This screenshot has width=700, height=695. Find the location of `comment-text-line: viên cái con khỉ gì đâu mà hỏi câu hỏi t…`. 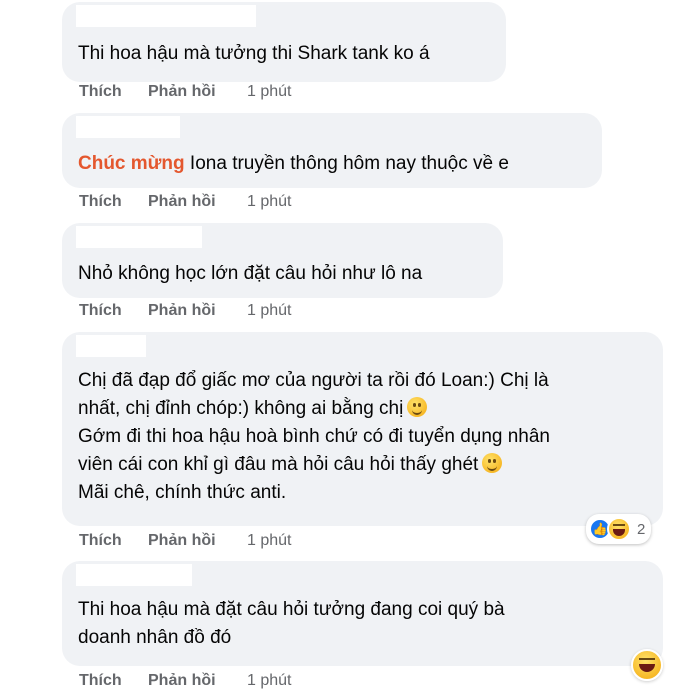

comment-text-line: viên cái con khỉ gì đâu mà hỏi câu hỏi t… is located at coordinates (278, 464).